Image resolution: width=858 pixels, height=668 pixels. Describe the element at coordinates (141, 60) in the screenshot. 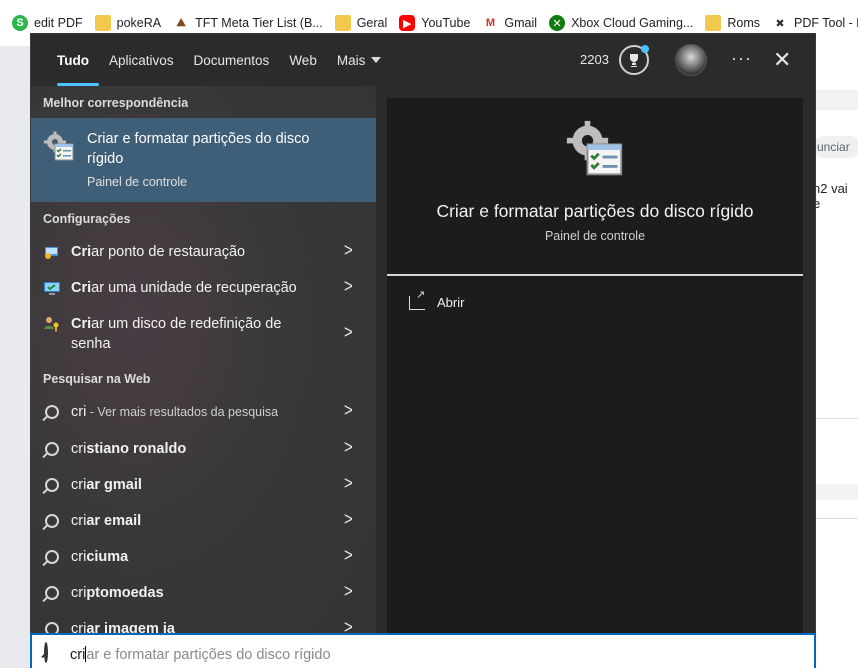

I see `tab-apps: Aplicativos` at that location.